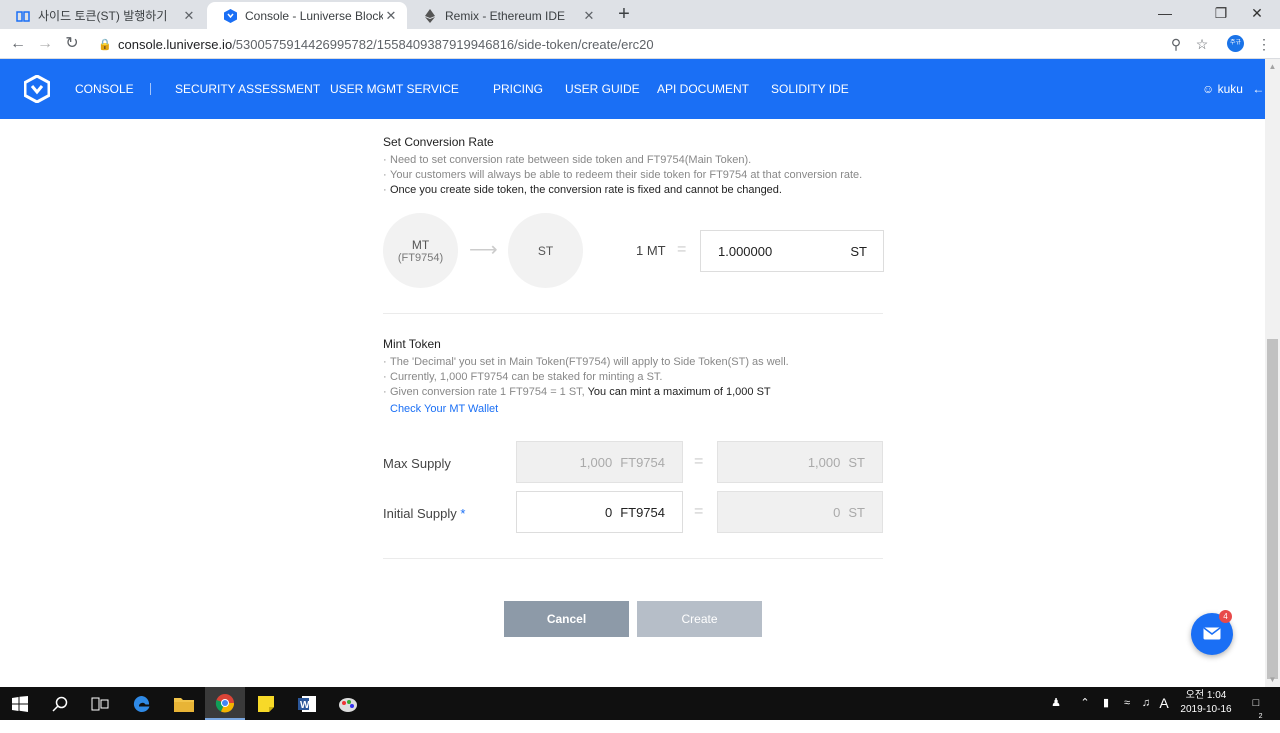  I want to click on initial-supply-main-unit: FT9754, so click(642, 512).